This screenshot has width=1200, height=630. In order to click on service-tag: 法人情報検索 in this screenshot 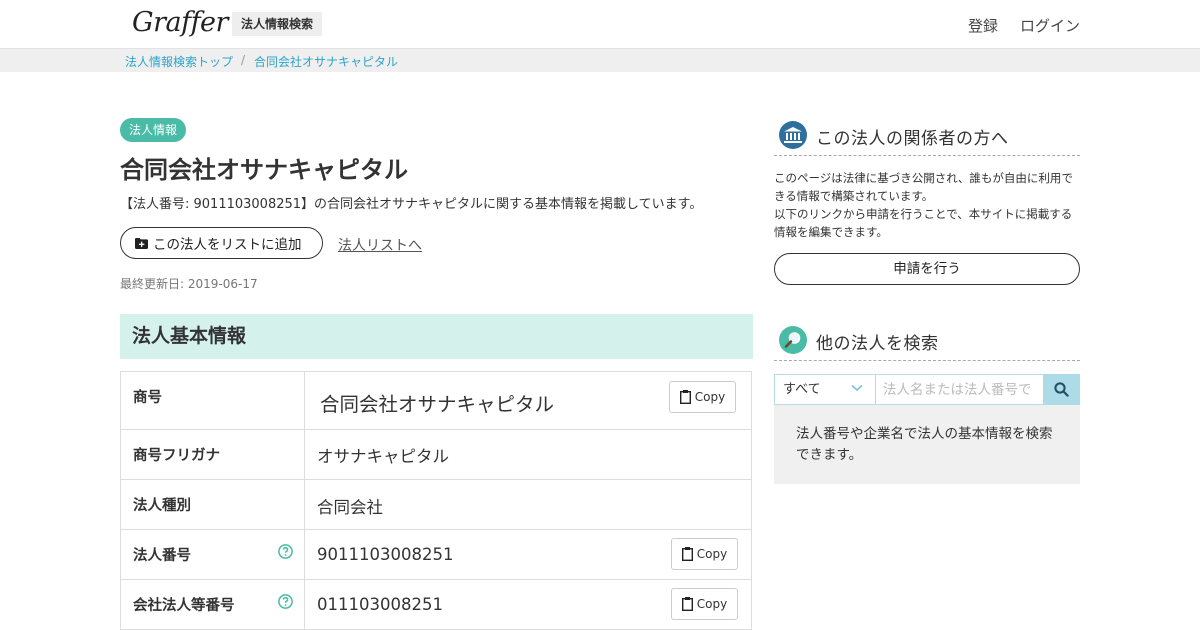, I will do `click(277, 24)`.